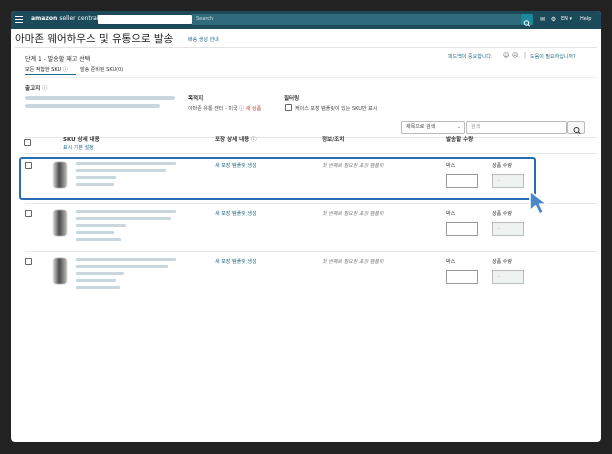  I want to click on frown-icon: ☹, so click(515, 55).